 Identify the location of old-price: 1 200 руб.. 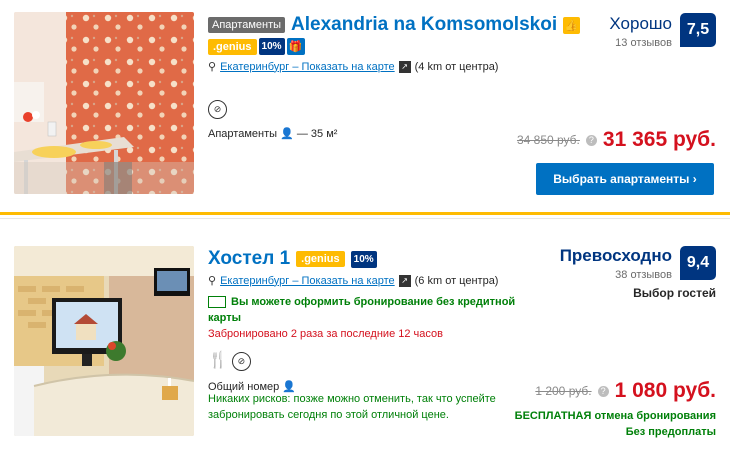
(563, 391).